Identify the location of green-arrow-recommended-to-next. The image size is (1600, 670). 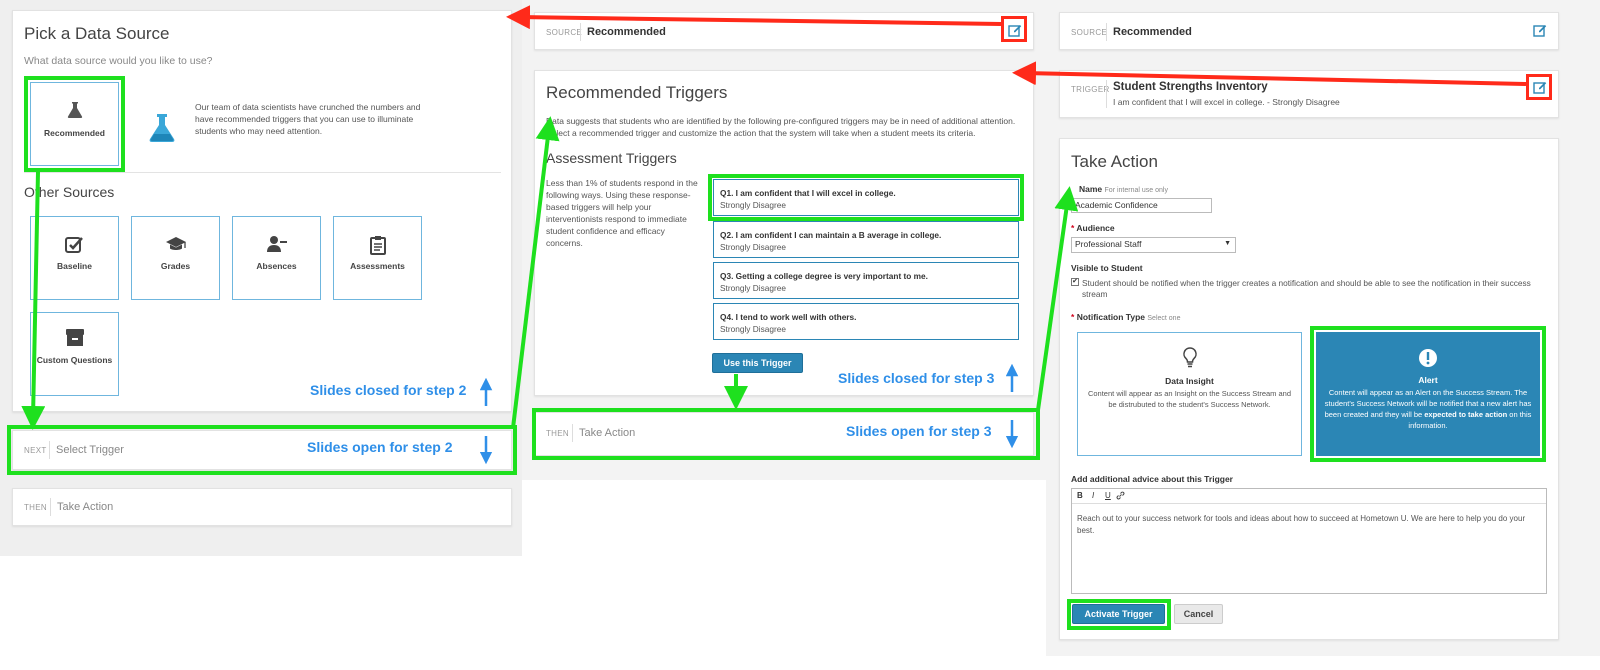
(33, 300).